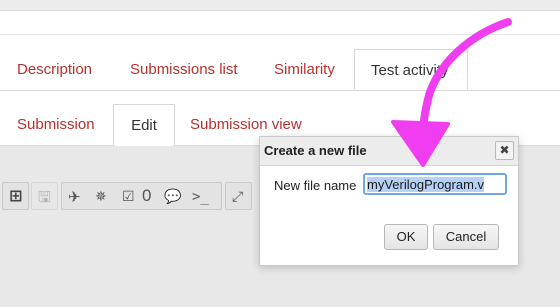 The width and height of the screenshot is (560, 307). Describe the element at coordinates (147, 195) in the screenshot. I see `evaluation-count: 0` at that location.